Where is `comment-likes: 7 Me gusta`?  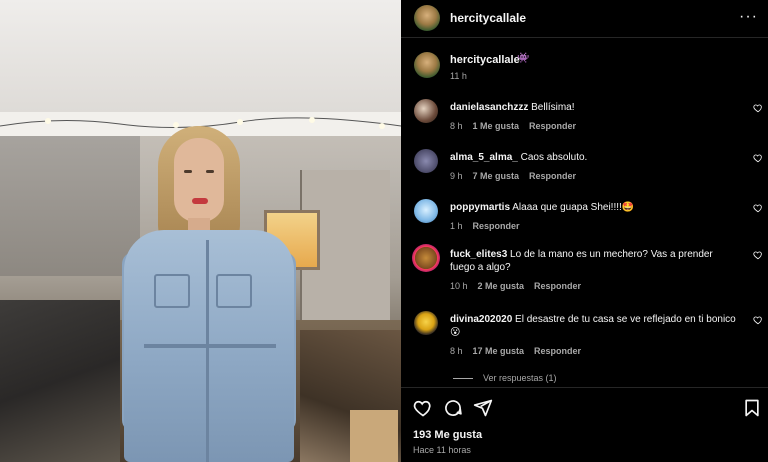
comment-likes: 7 Me gusta is located at coordinates (496, 176).